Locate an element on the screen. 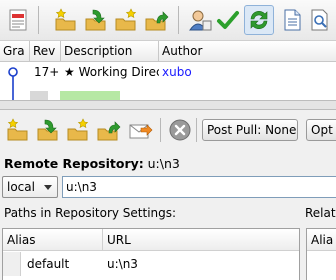  remote-repository-row: Remote Repository: u:\n3 is located at coordinates (92, 164).